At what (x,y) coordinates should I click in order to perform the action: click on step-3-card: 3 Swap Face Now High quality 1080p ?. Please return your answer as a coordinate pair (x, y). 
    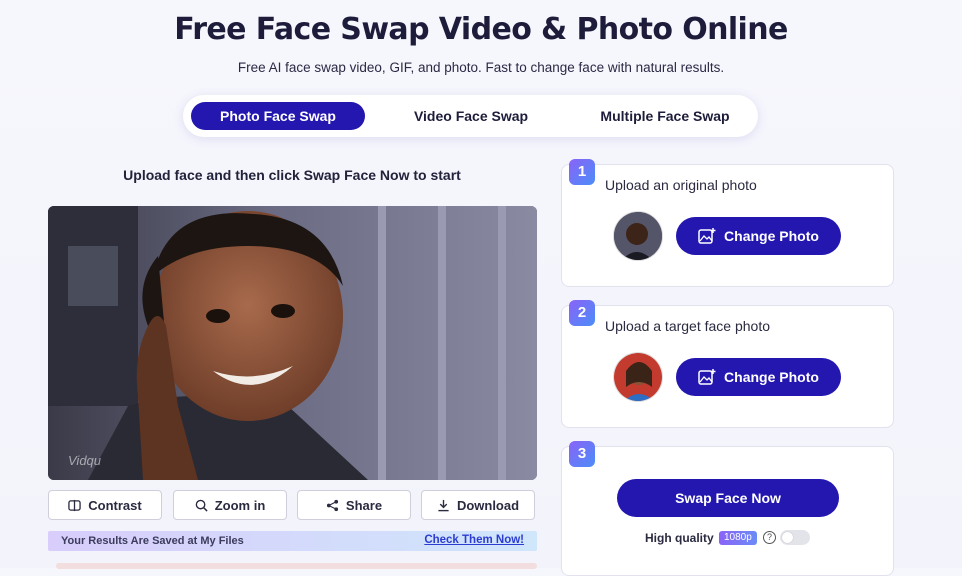
    Looking at the image, I should click on (727, 508).